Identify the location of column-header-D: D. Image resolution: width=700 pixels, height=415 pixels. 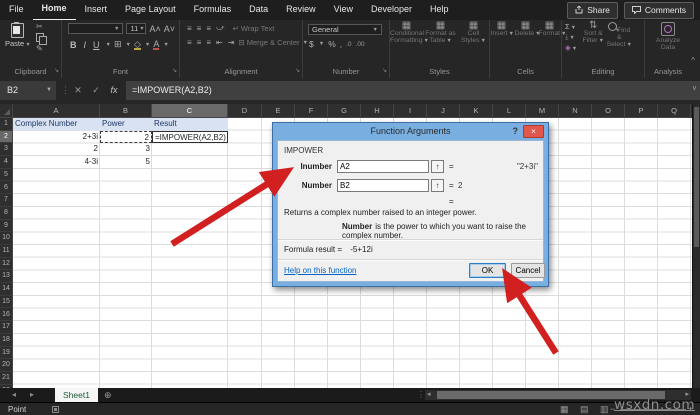
(245, 111).